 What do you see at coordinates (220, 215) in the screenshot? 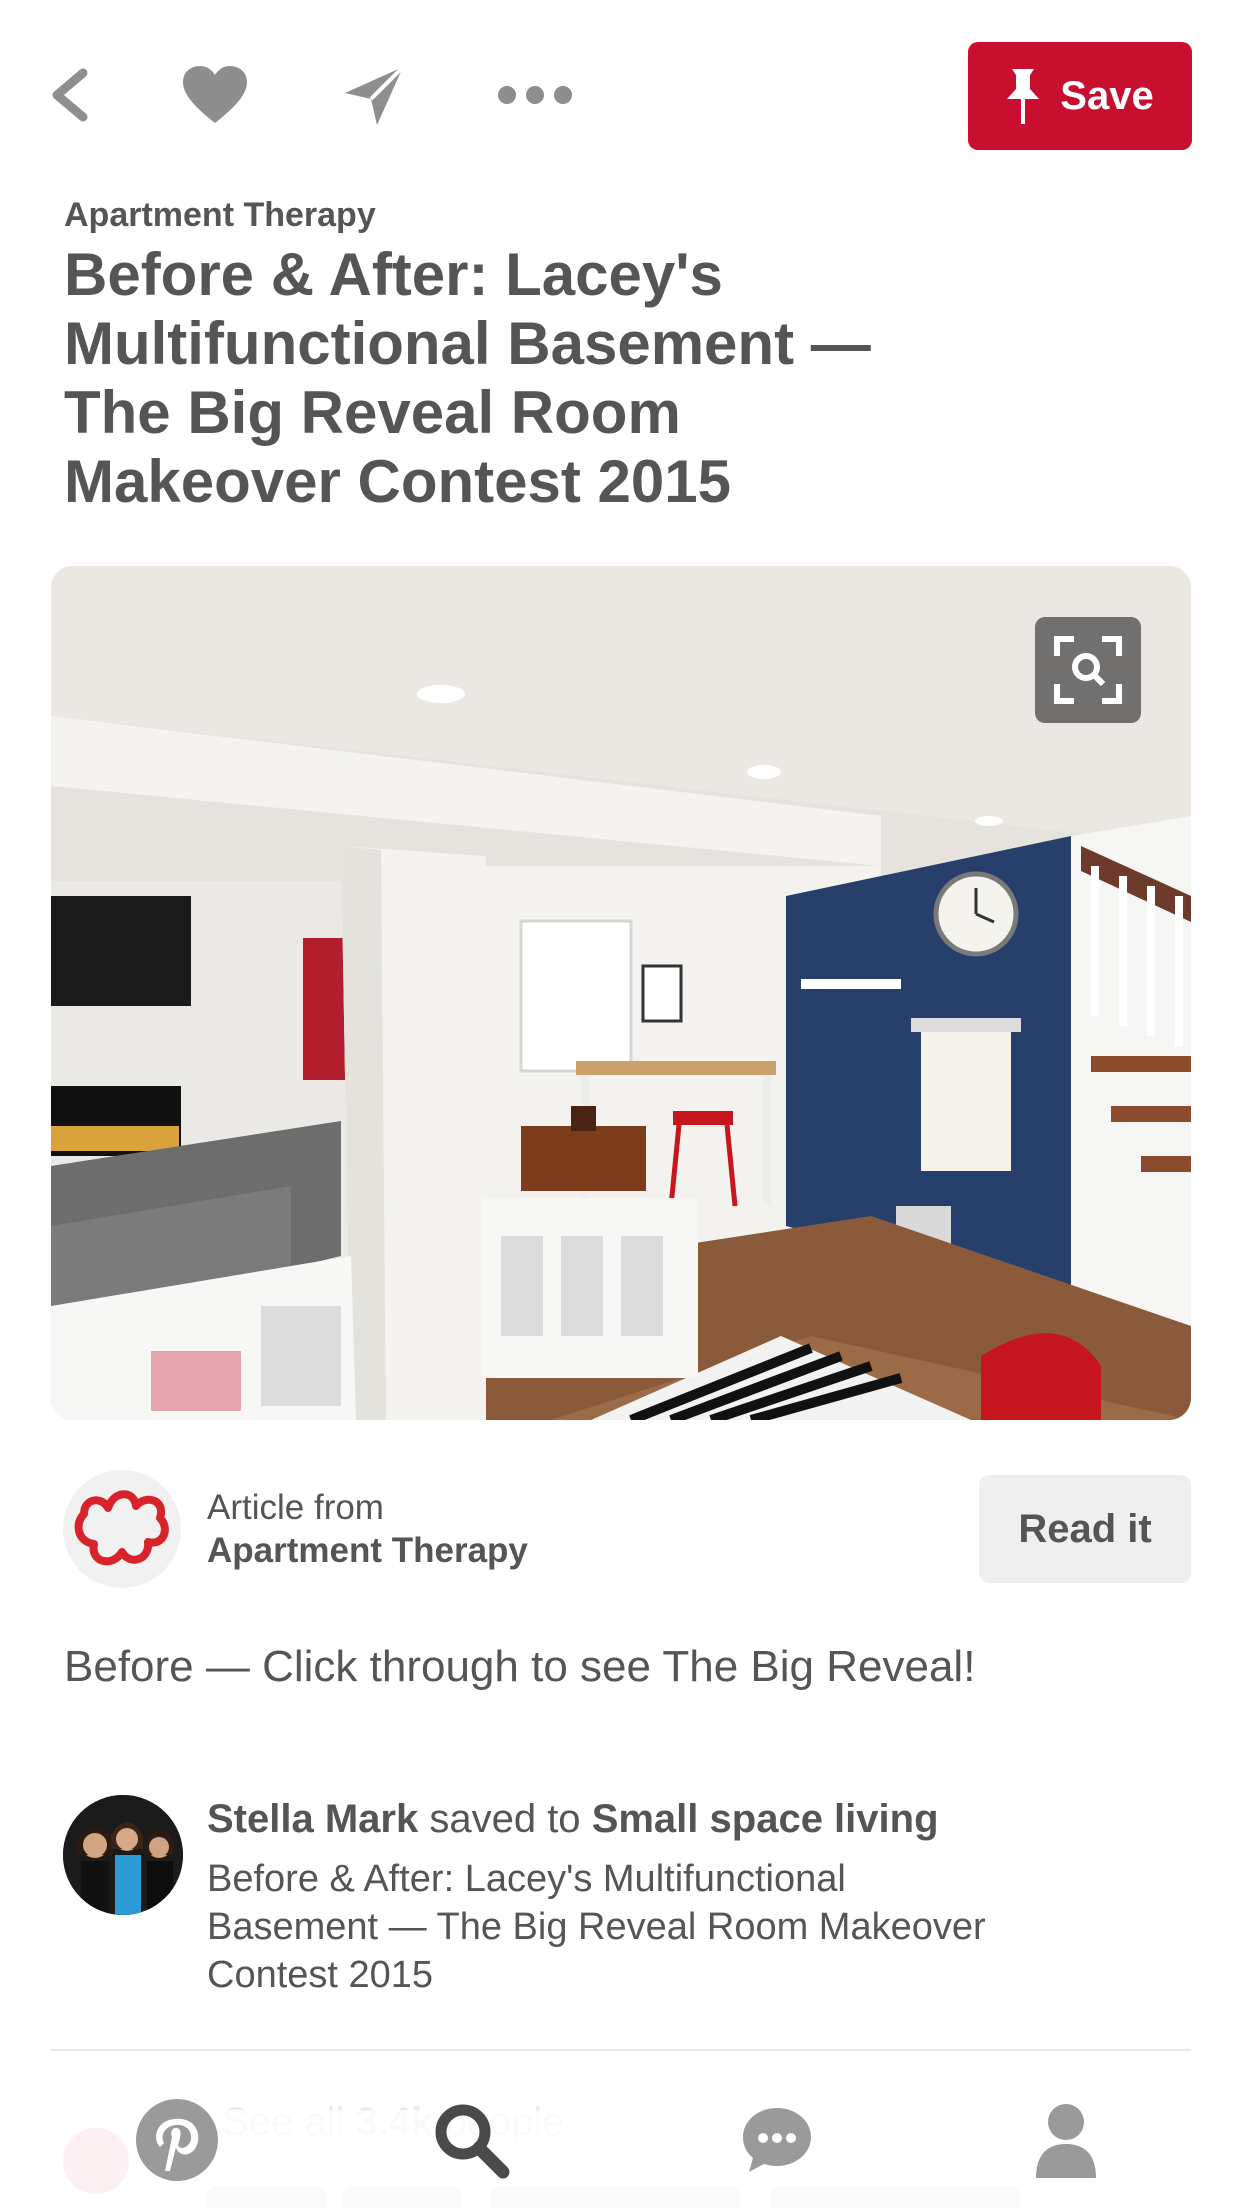
I see `pin-source: Apartment Therapy` at bounding box center [220, 215].